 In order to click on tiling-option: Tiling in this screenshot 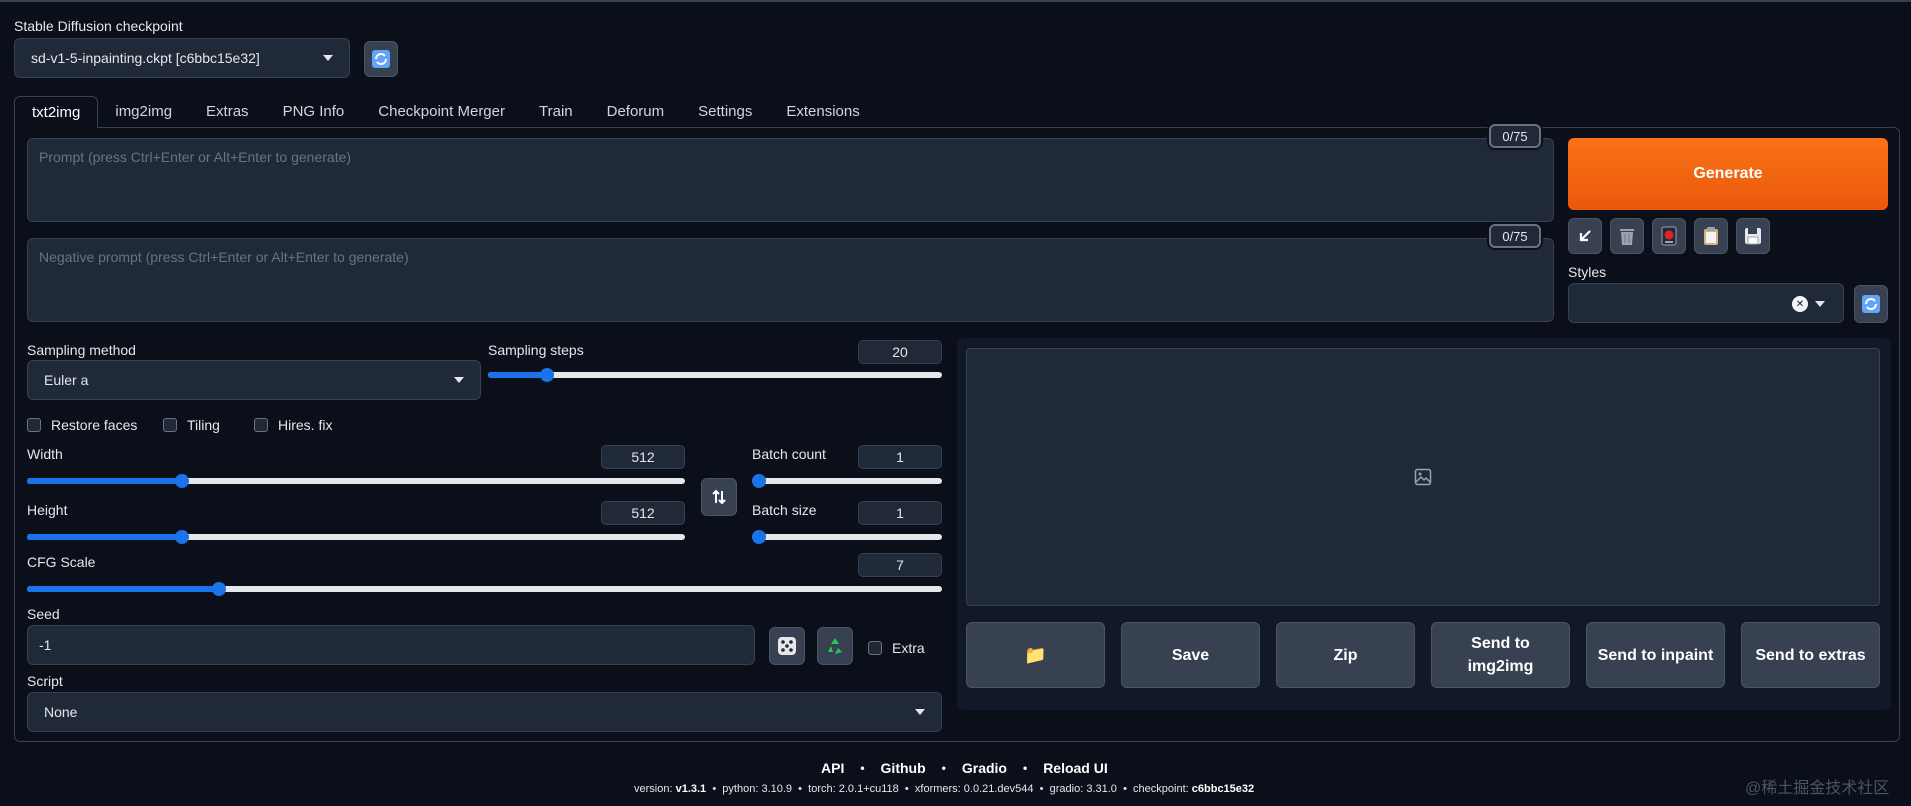, I will do `click(191, 425)`.